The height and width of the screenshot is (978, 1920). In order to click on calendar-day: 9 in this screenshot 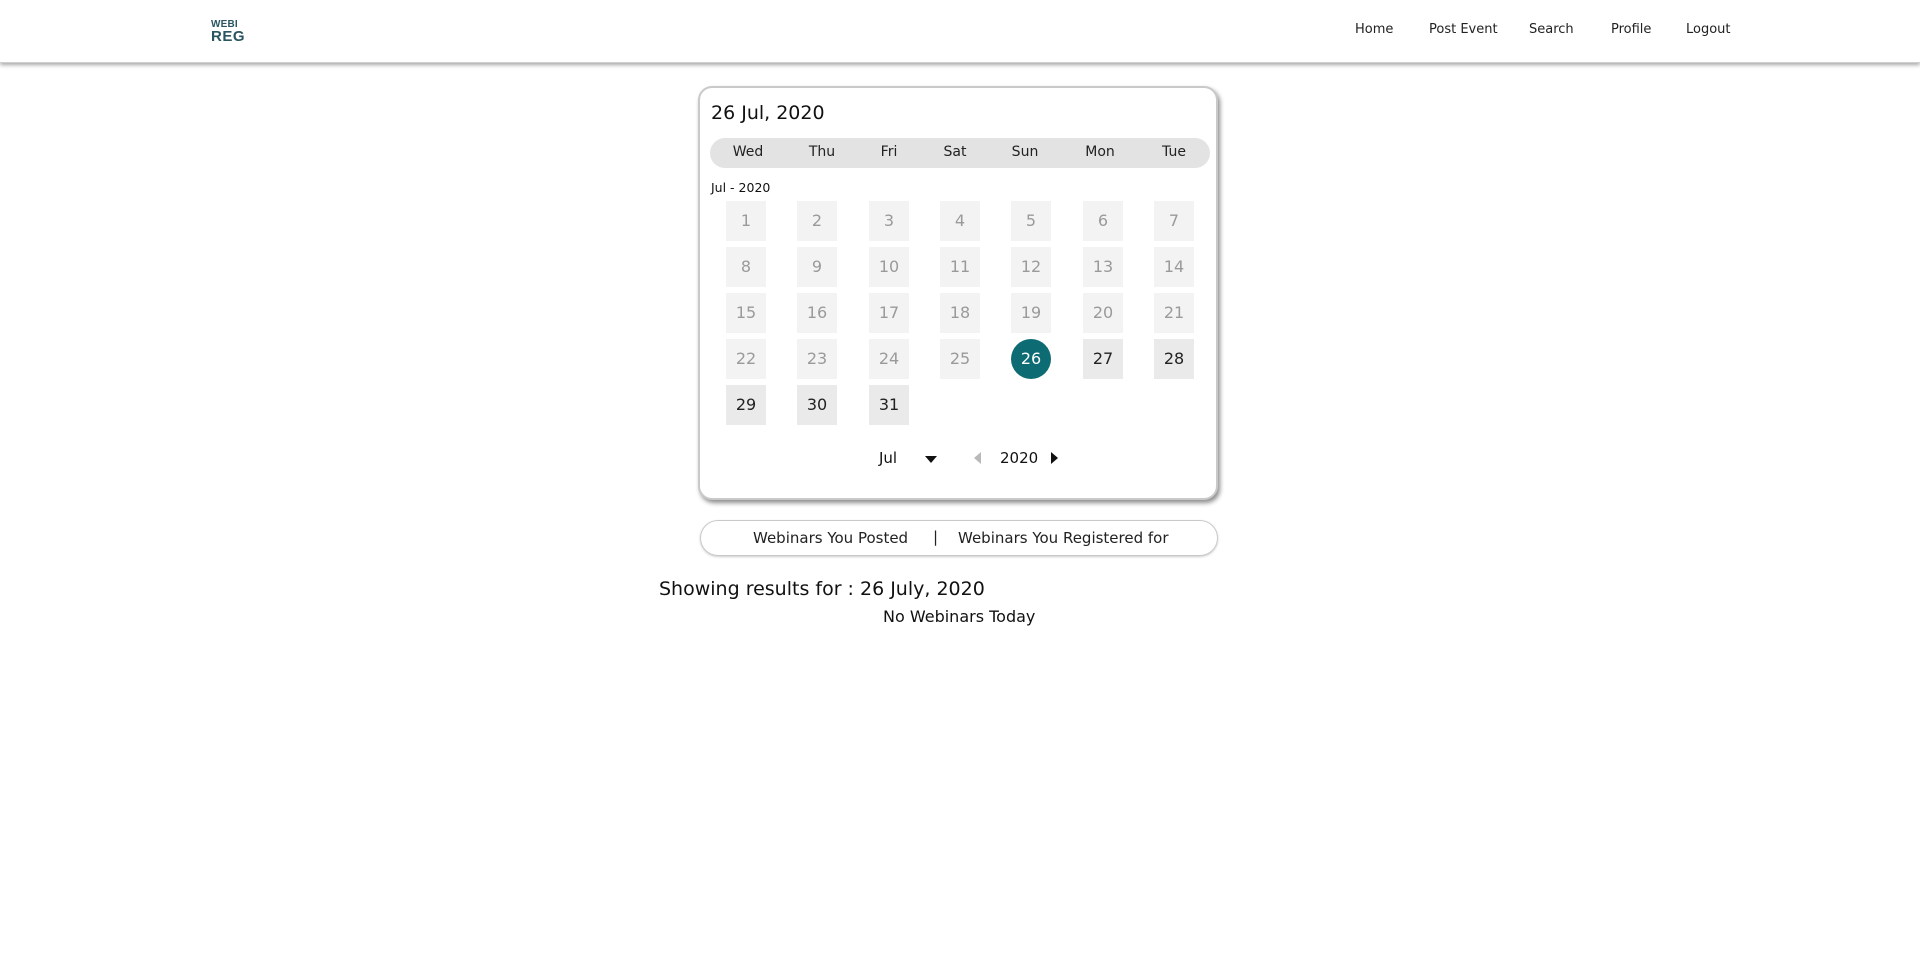, I will do `click(817, 267)`.